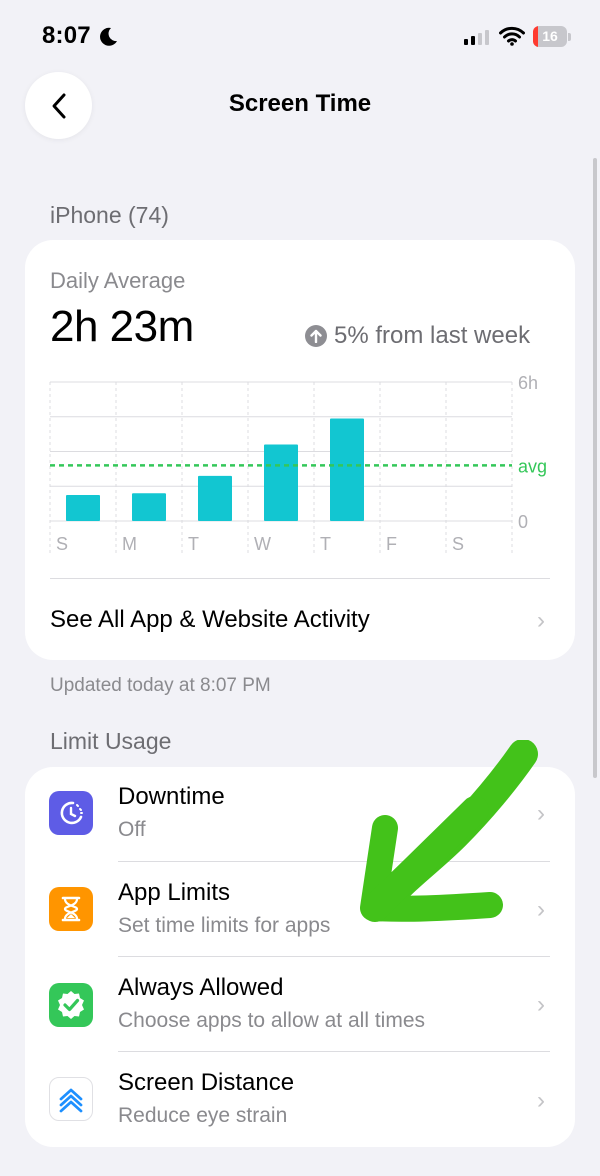  I want to click on daily-average-value: 2h 23m, so click(122, 326).